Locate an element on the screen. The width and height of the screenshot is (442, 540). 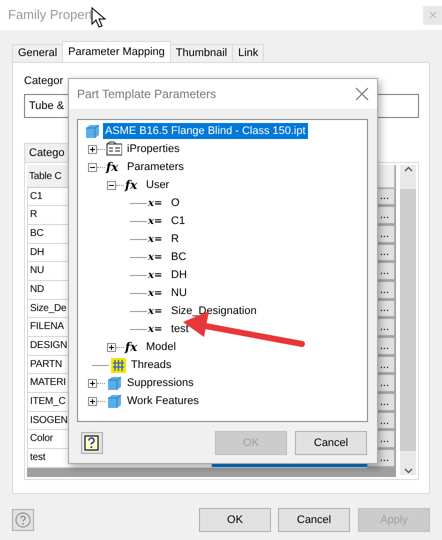
field-label: Categor is located at coordinates (44, 81).